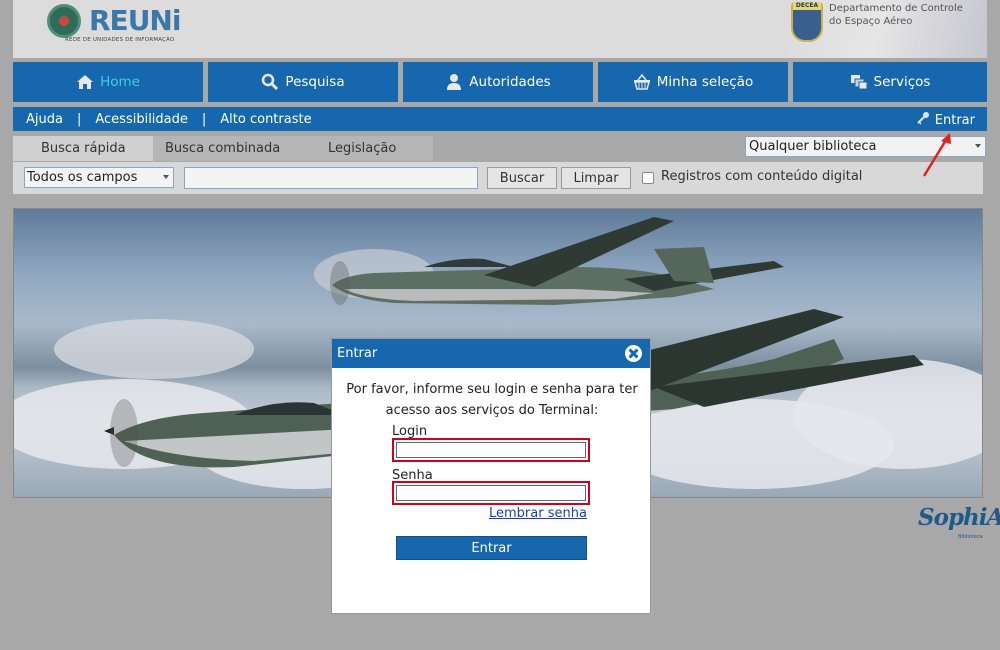 The height and width of the screenshot is (650, 1000). Describe the element at coordinates (38, 119) in the screenshot. I see `link-ajuda: Ajuda` at that location.